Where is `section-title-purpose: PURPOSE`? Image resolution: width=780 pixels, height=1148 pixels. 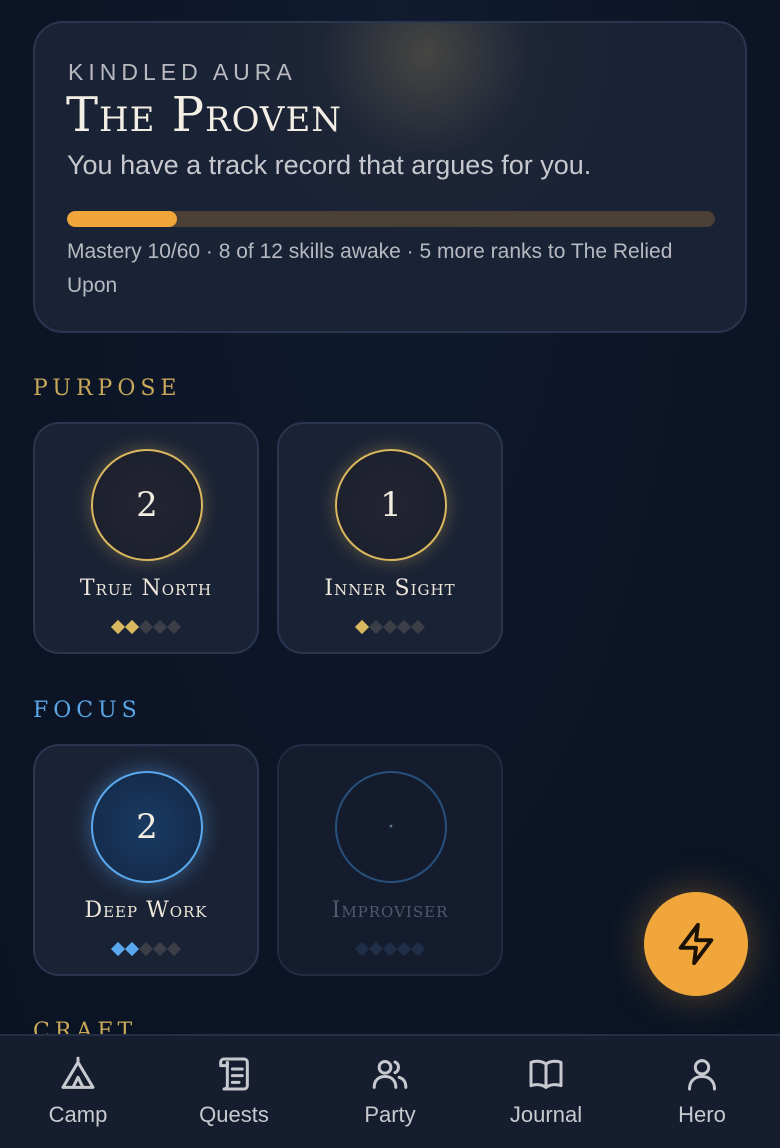
section-title-purpose: PURPOSE is located at coordinates (107, 388).